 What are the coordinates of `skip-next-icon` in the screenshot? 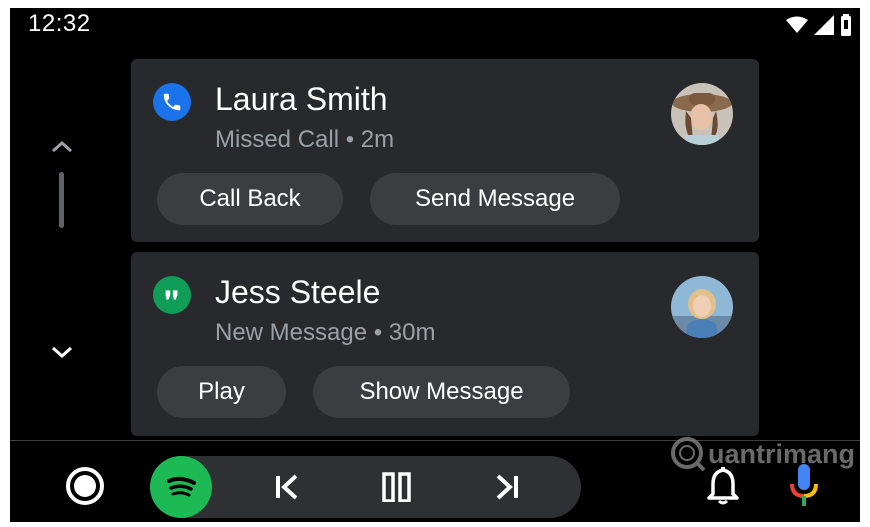 It's located at (507, 487).